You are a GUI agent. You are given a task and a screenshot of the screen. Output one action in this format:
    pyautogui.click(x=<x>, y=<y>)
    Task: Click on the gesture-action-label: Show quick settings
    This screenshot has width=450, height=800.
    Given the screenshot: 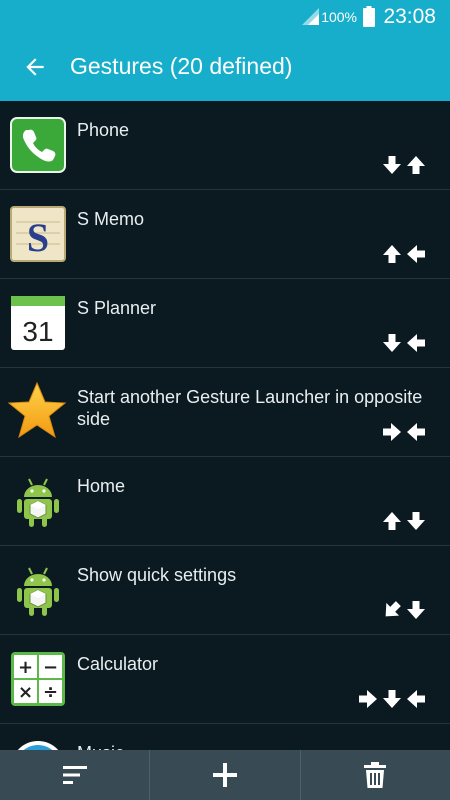 What is the action you would take?
    pyautogui.click(x=157, y=575)
    